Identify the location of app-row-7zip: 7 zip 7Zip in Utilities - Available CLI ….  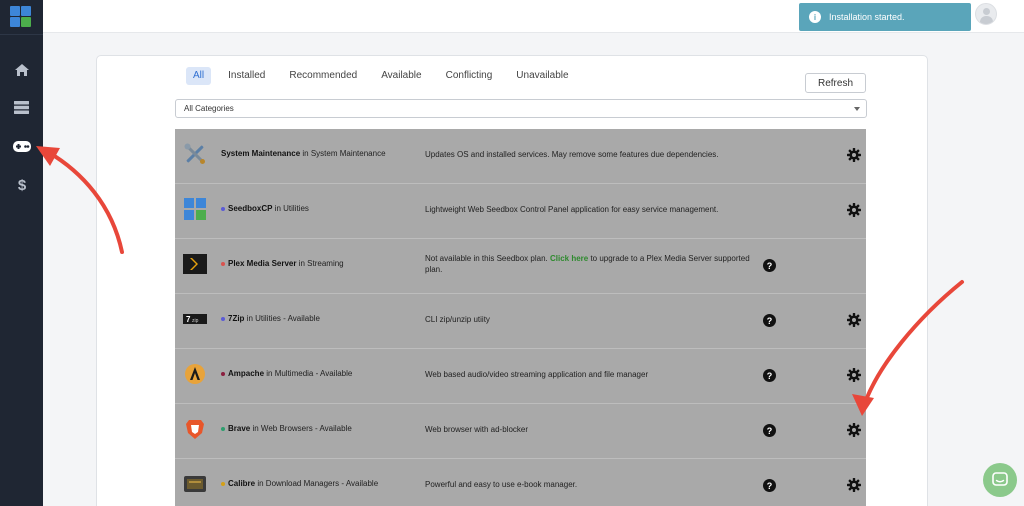
(520, 321).